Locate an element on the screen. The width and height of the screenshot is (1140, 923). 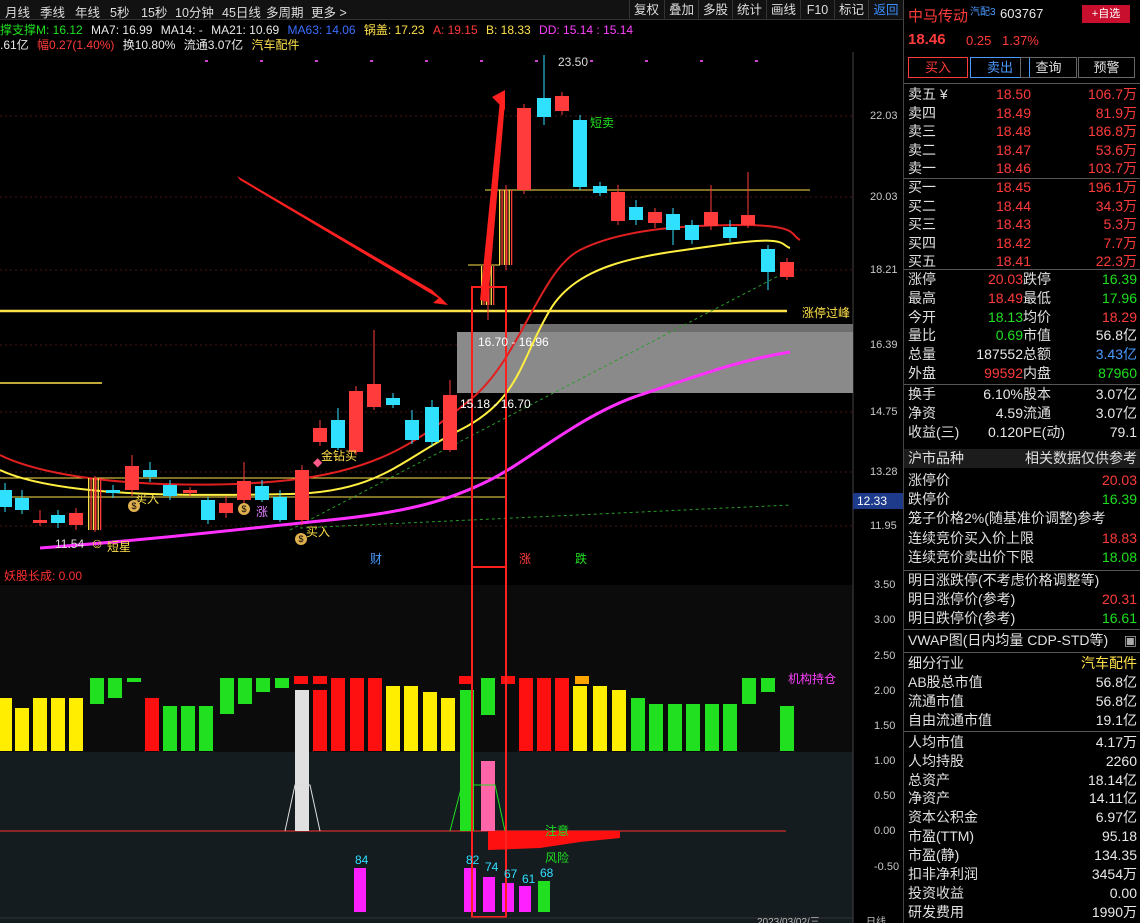
stat-value: 18.49 is located at coordinates (1005, 297).